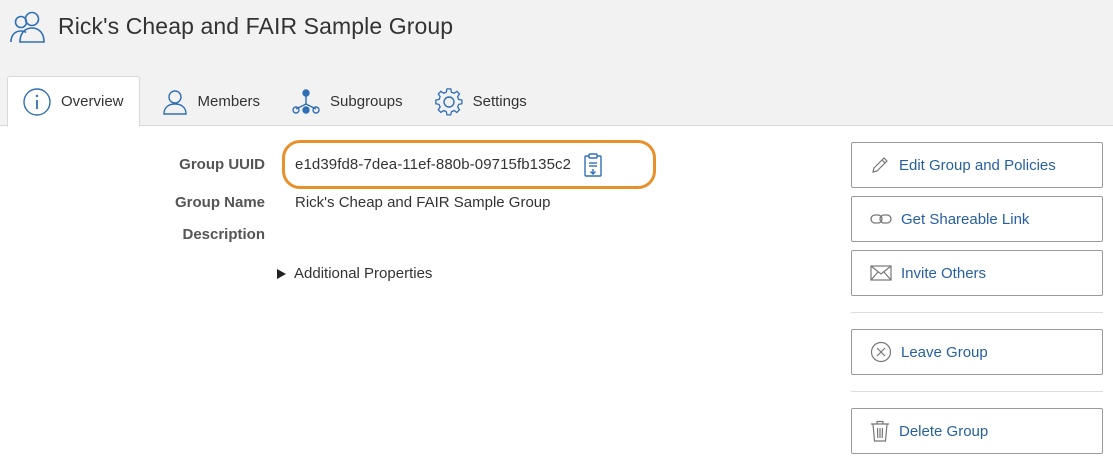  I want to click on additional-properties-toggle: Additional Properties, so click(354, 273).